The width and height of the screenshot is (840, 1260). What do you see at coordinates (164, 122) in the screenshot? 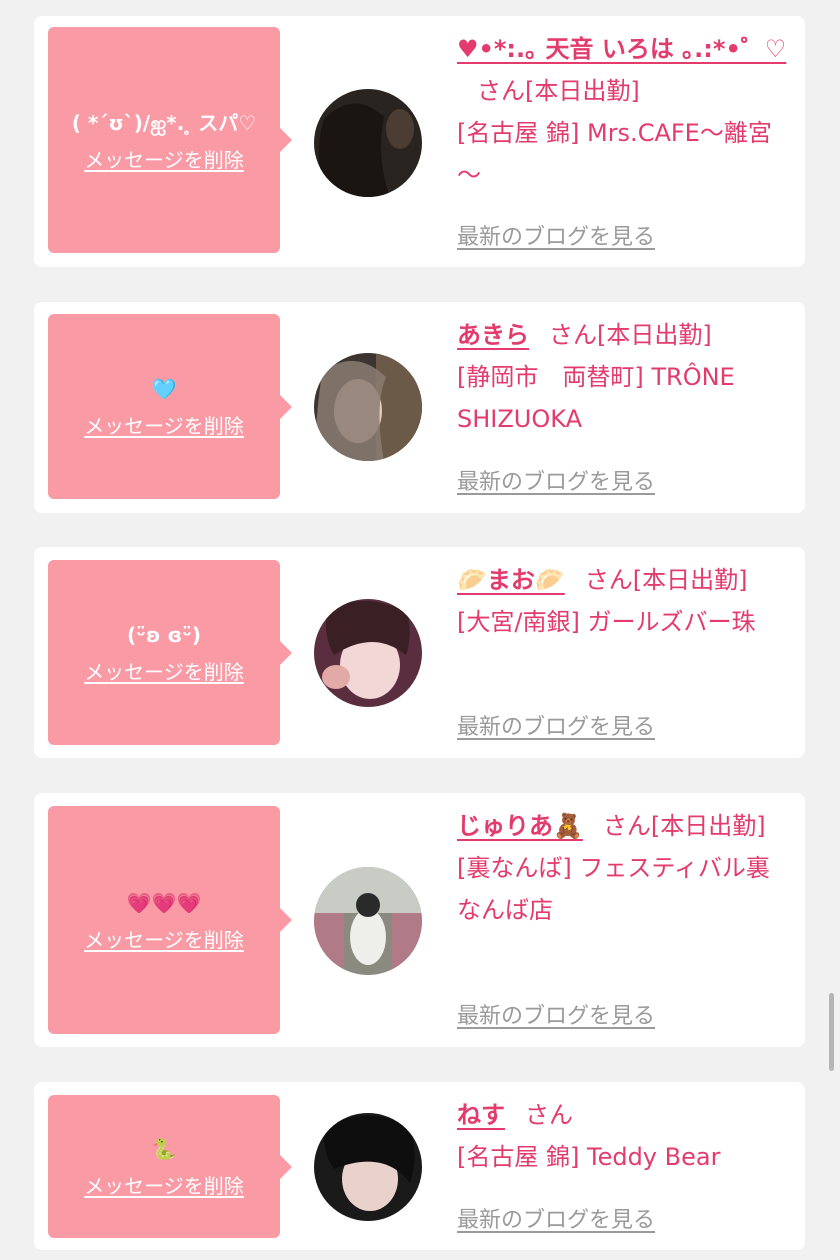
I see `message-text: ( *´ʊ`)/ஐ*. ̥ スパ♡` at bounding box center [164, 122].